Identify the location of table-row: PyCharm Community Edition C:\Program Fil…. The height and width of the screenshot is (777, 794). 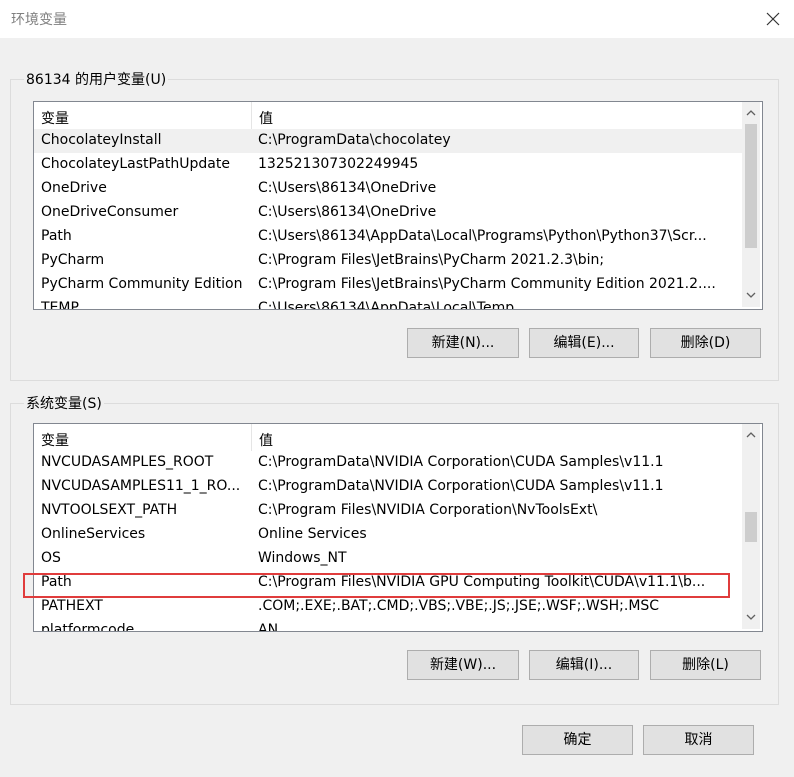
(388, 285).